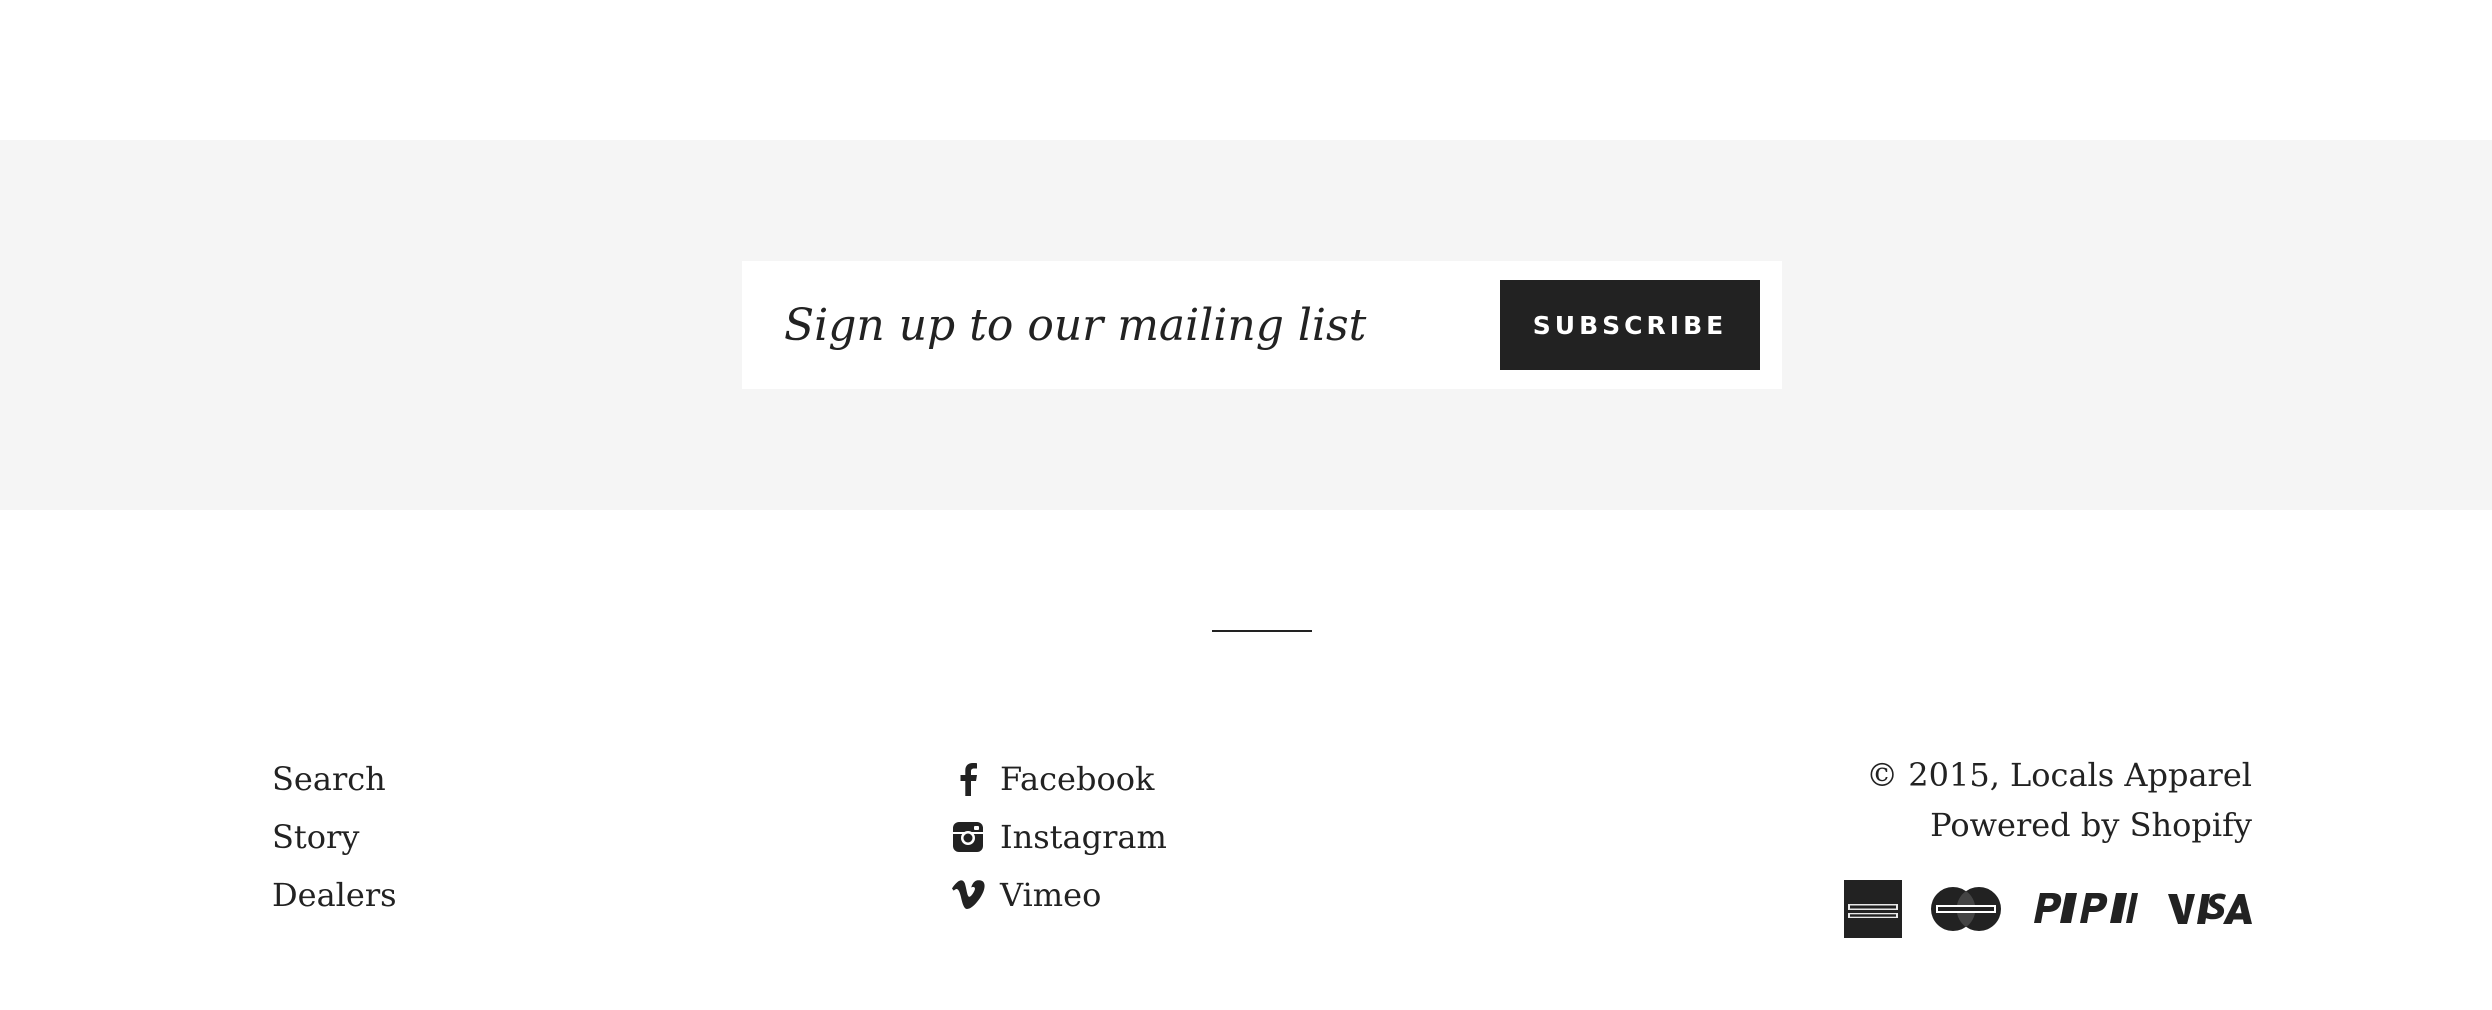 This screenshot has height=1010, width=2492. What do you see at coordinates (968, 837) in the screenshot?
I see `instagram-icon` at bounding box center [968, 837].